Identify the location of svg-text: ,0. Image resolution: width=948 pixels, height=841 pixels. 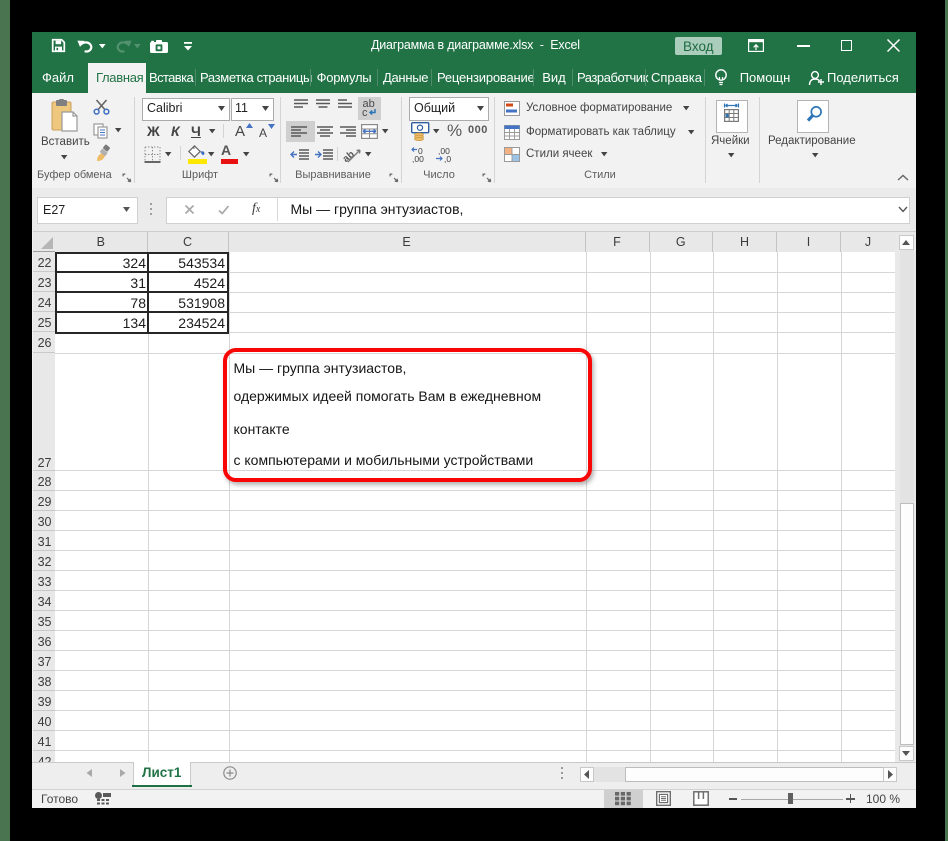
(447, 159).